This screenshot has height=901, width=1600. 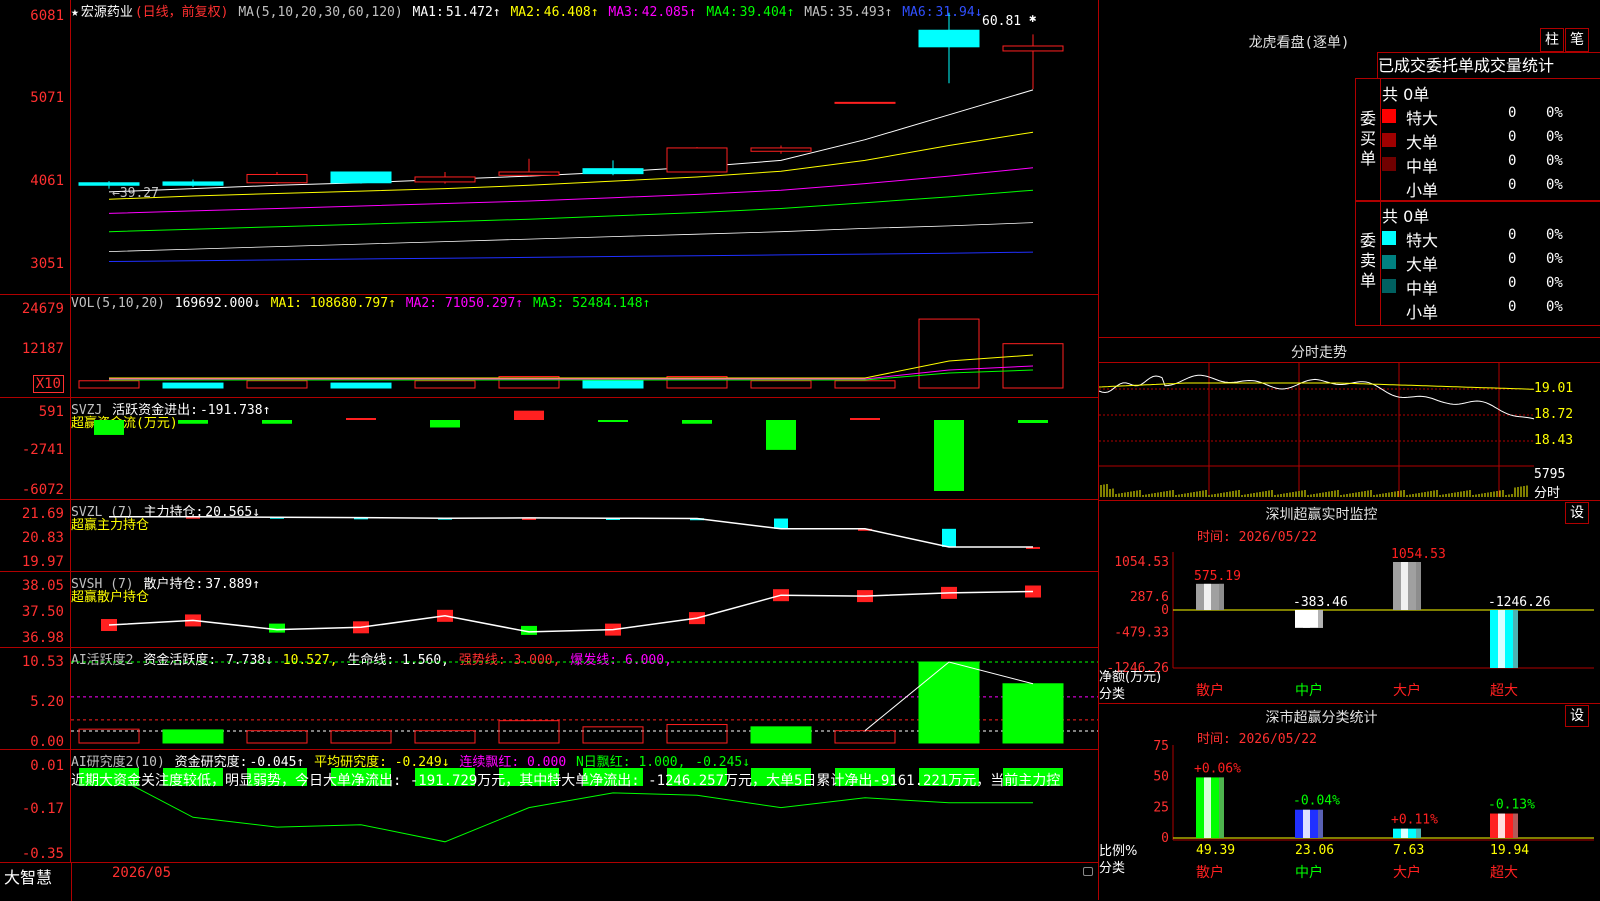 What do you see at coordinates (1491, 238) in the screenshot?
I see `order-row-0: 特大 0 0%` at bounding box center [1491, 238].